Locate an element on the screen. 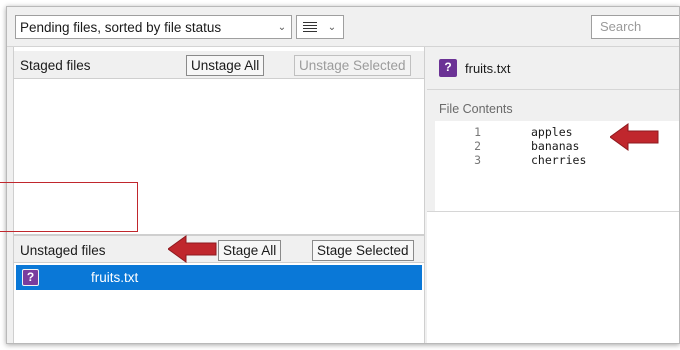 The height and width of the screenshot is (350, 680). search-input: Search is located at coordinates (635, 27).